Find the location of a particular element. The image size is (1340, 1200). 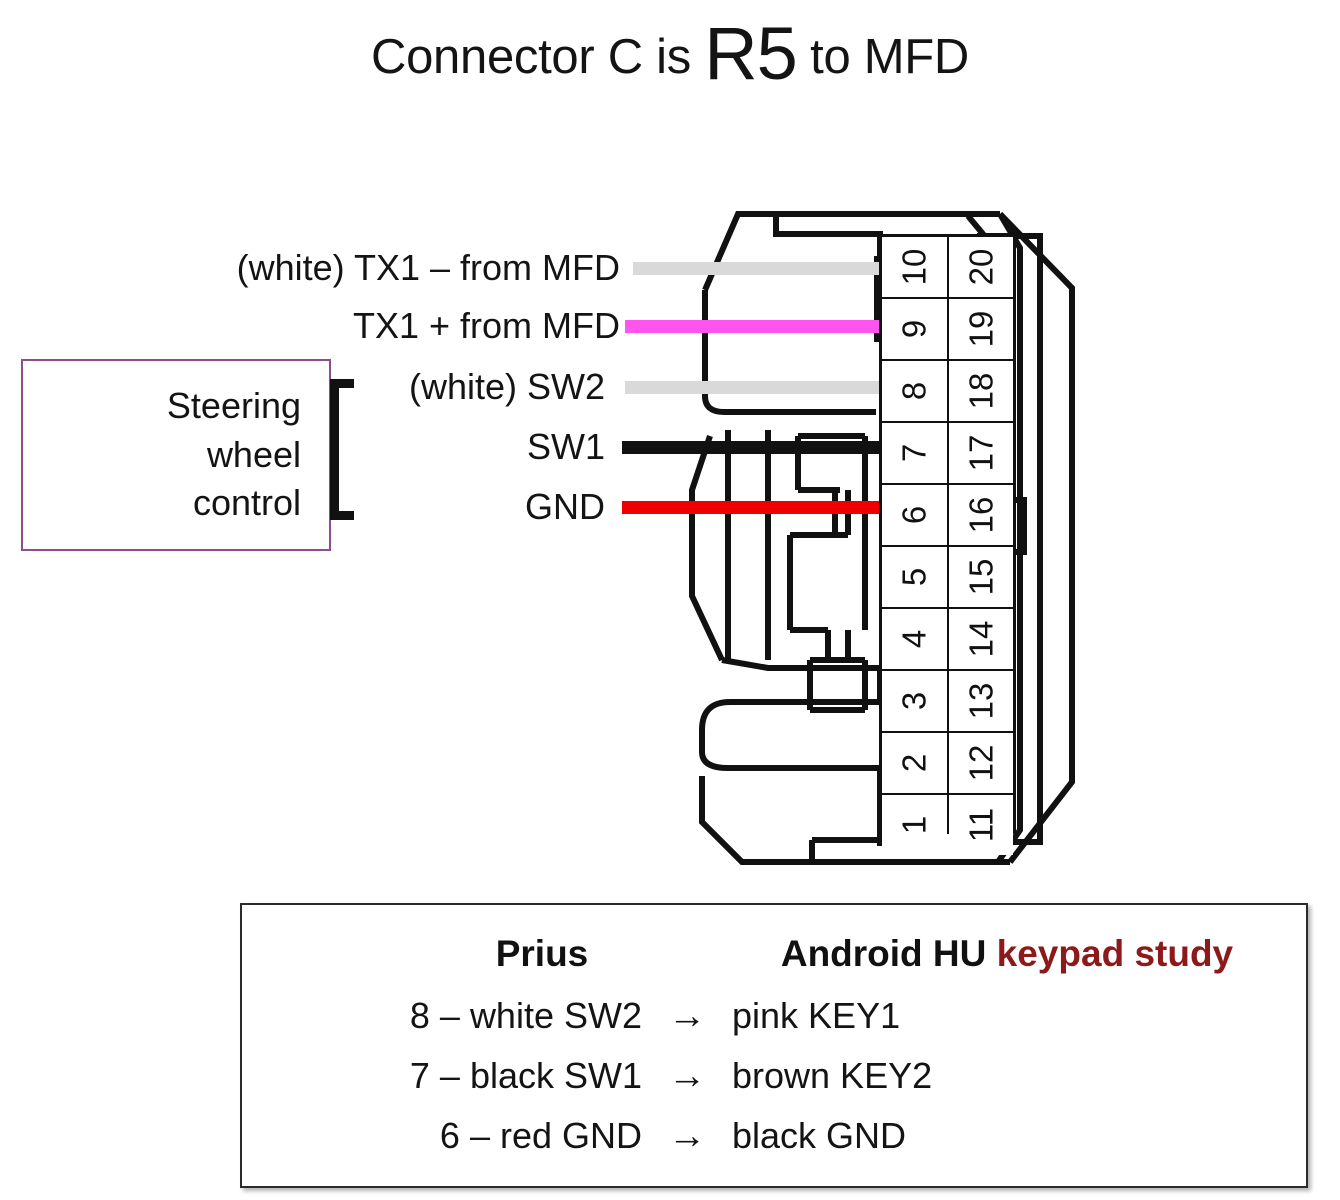

pin-number: 17 is located at coordinates (981, 453).